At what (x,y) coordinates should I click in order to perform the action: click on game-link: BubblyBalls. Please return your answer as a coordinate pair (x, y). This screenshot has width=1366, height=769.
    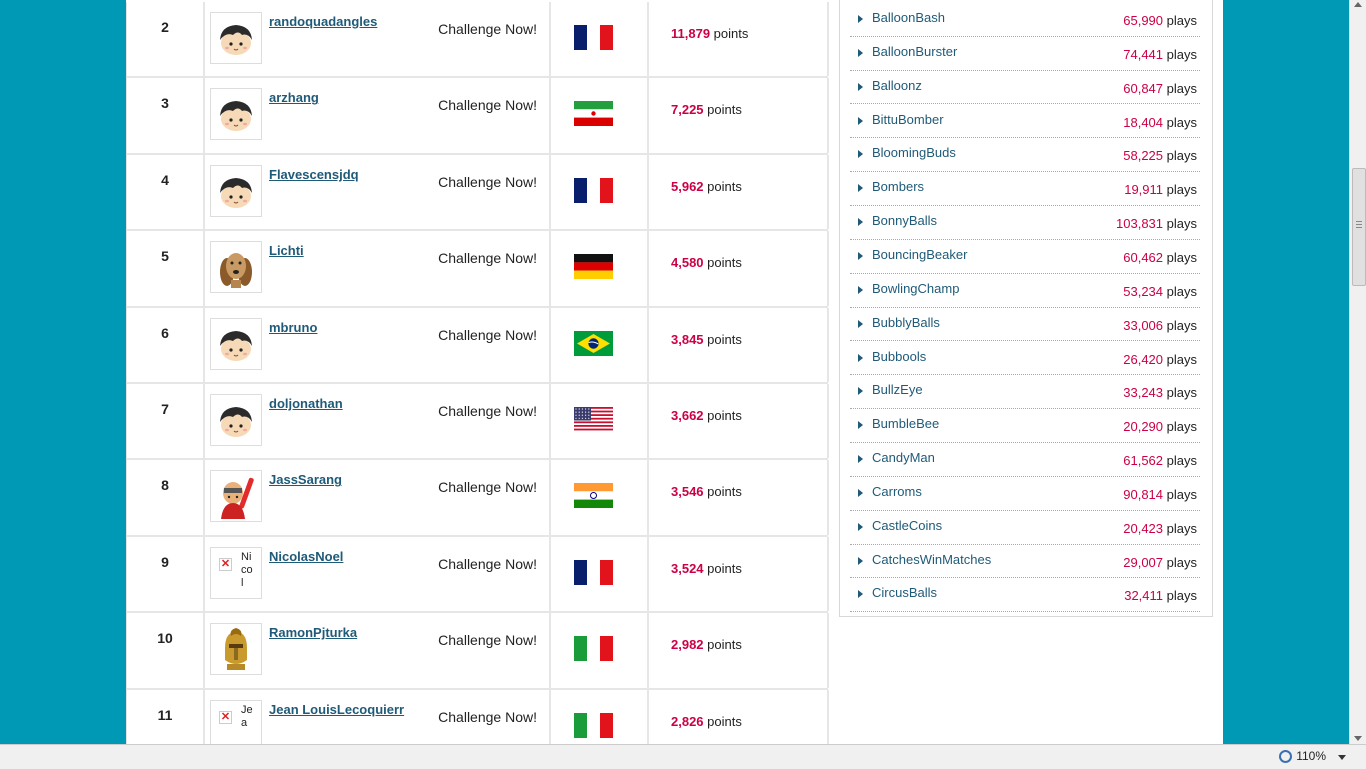
    Looking at the image, I should click on (906, 322).